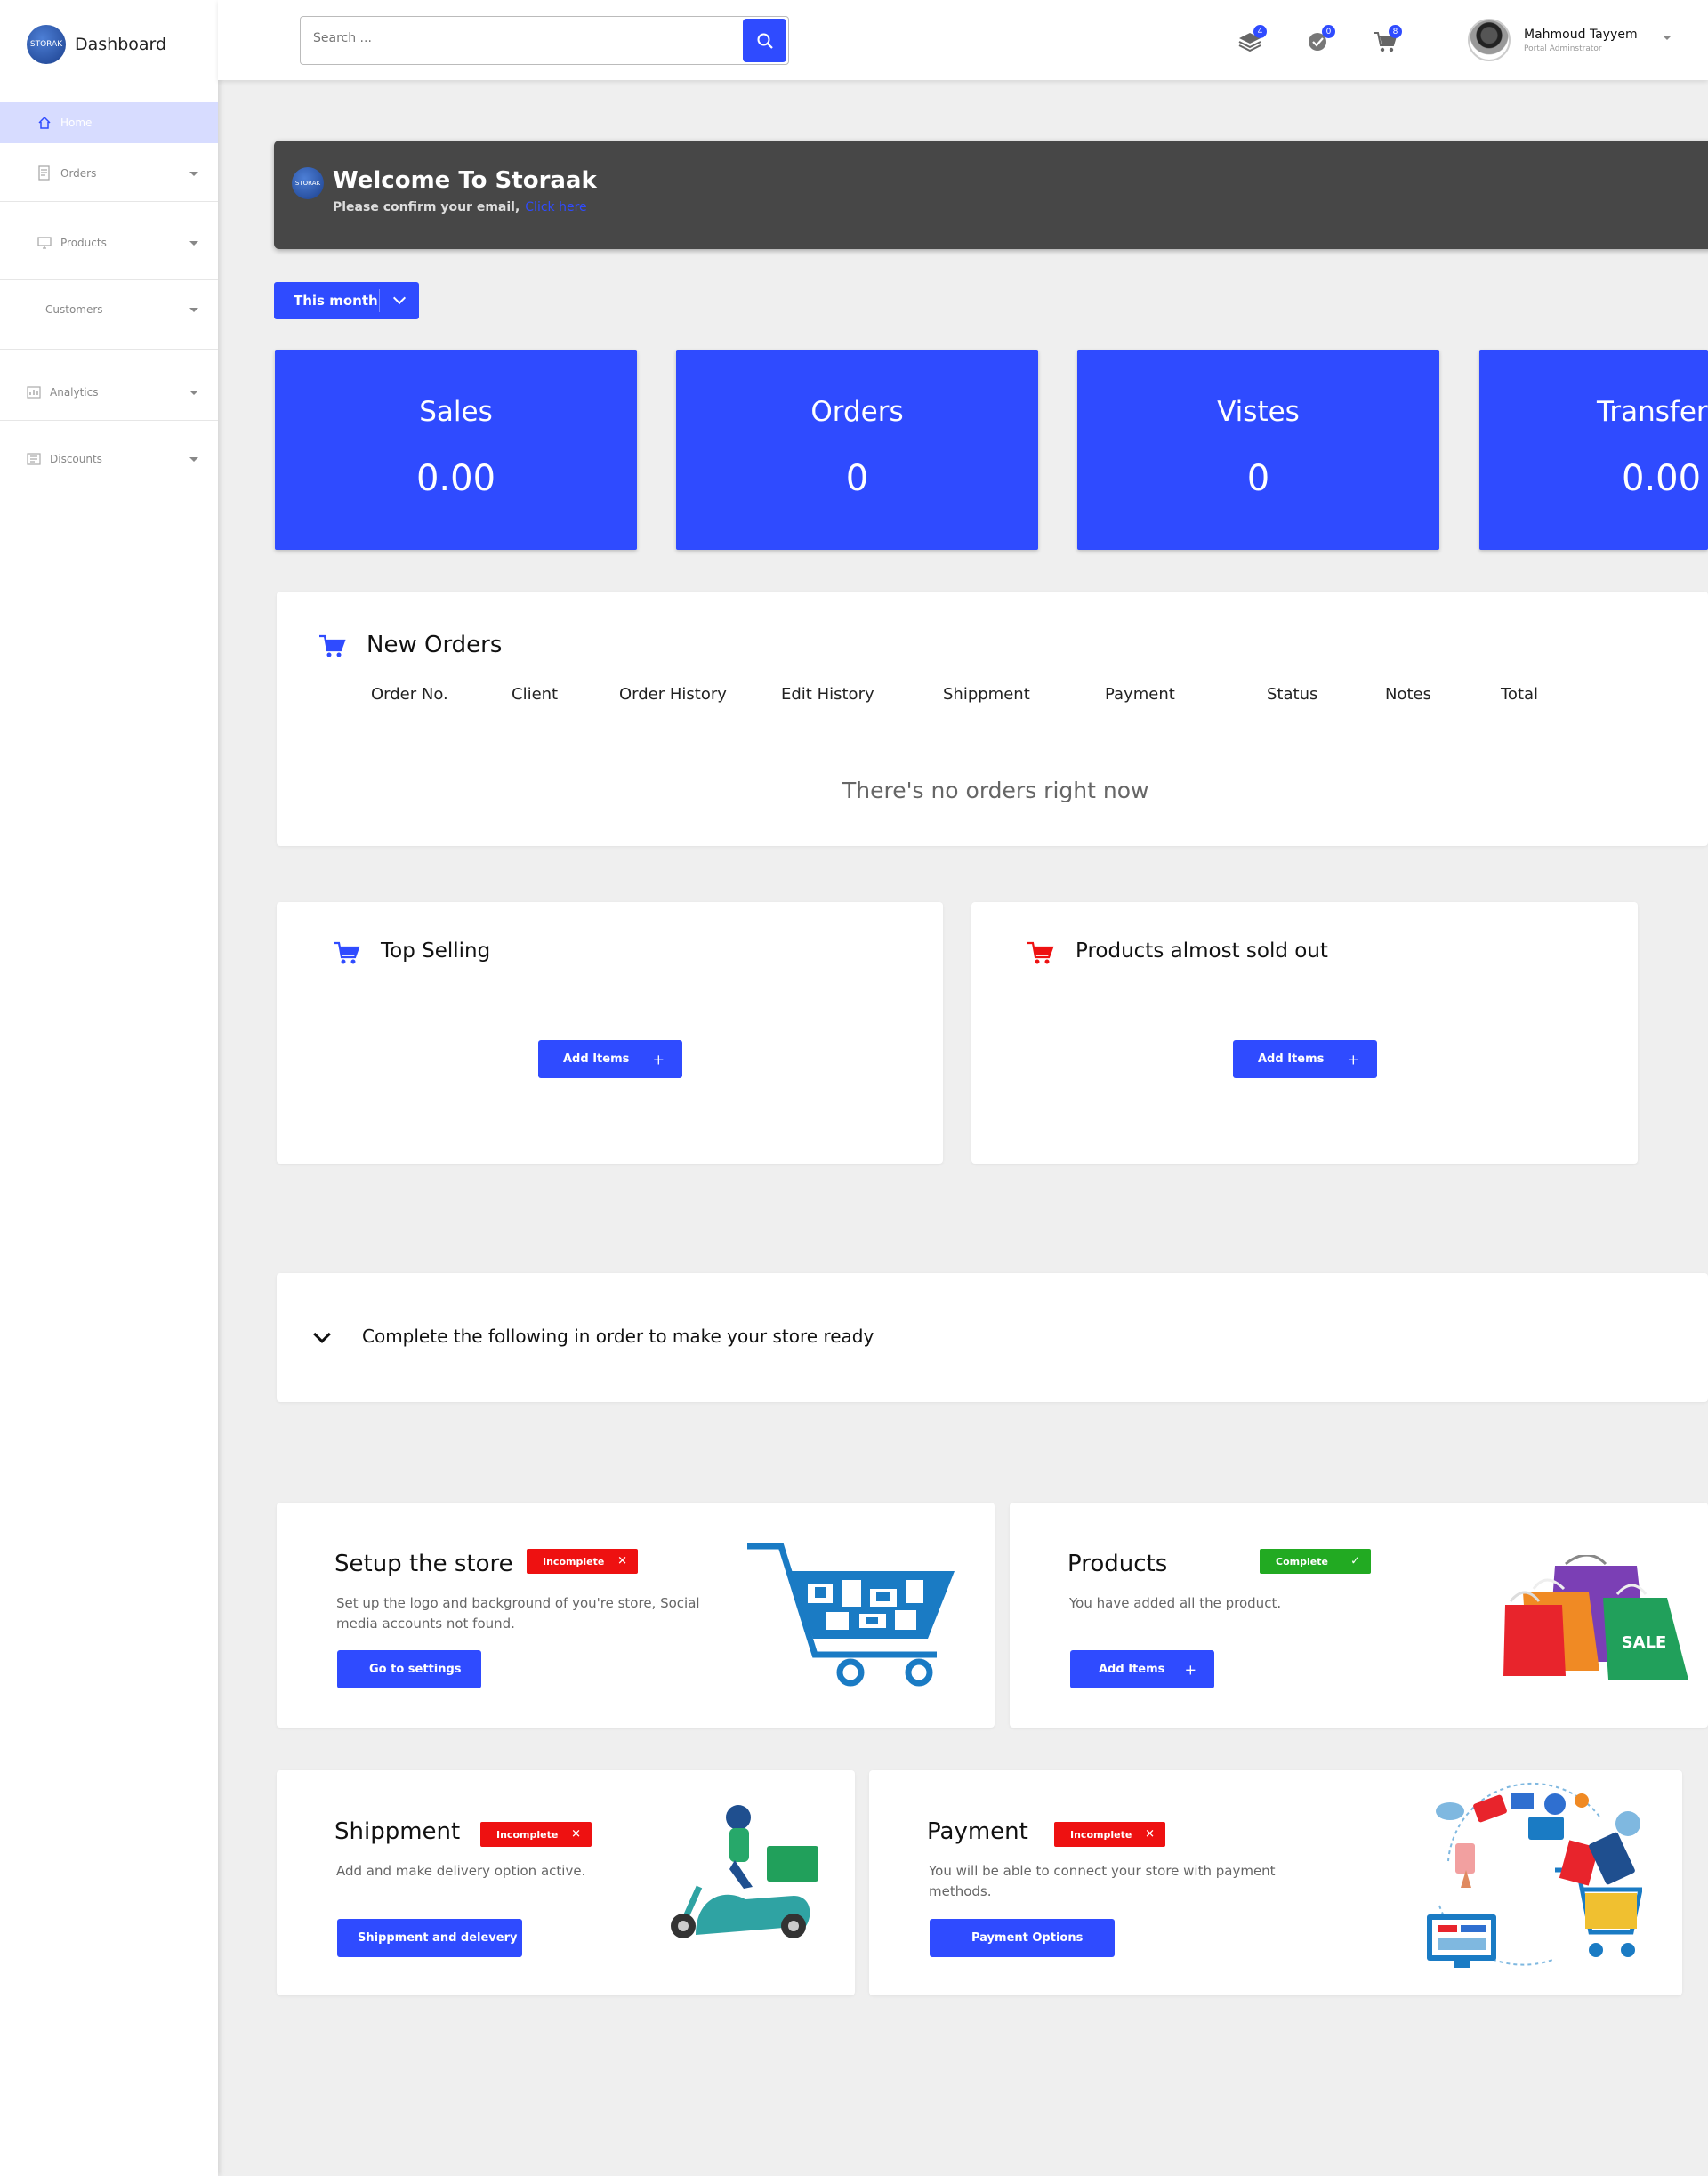 The image size is (1708, 2176). I want to click on brand: STORAK Dashboard, so click(96, 44).